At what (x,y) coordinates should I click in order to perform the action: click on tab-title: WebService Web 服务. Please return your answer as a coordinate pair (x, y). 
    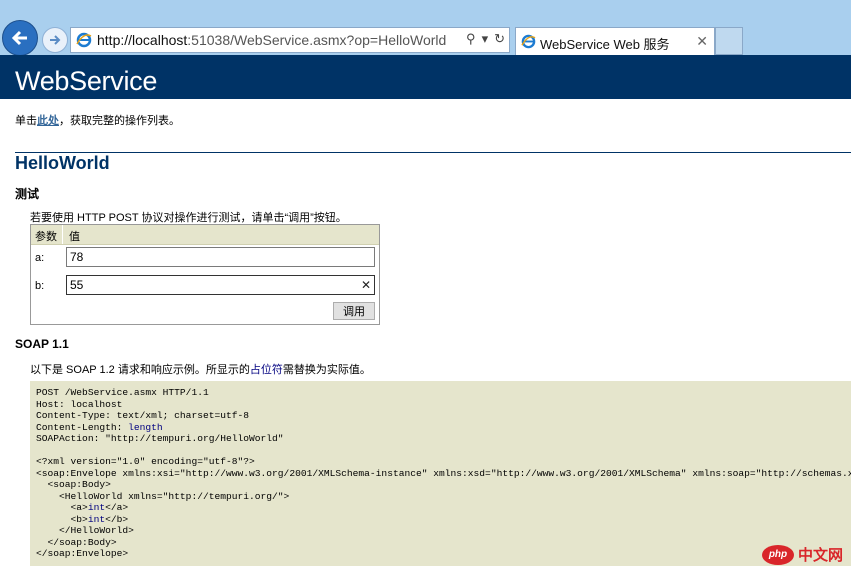
    Looking at the image, I should click on (605, 44).